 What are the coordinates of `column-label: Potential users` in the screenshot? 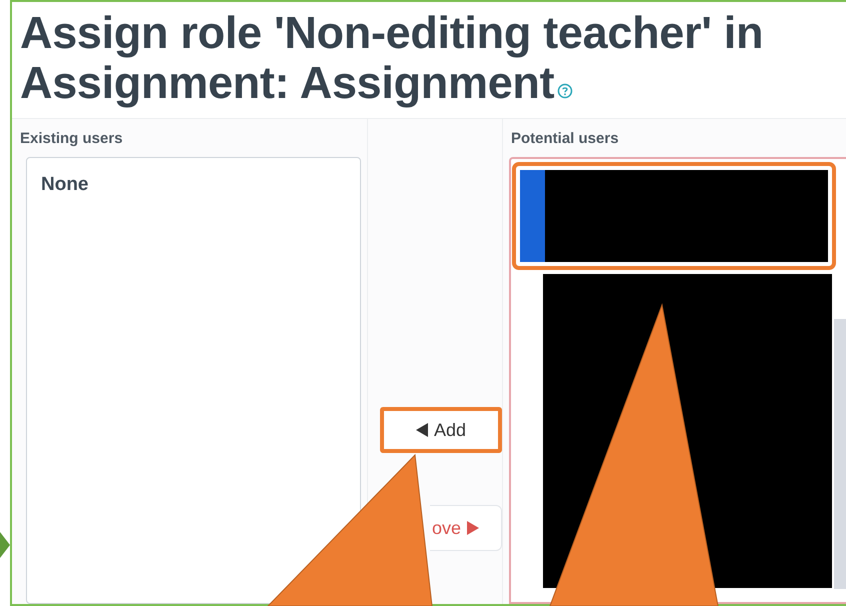 It's located at (565, 139).